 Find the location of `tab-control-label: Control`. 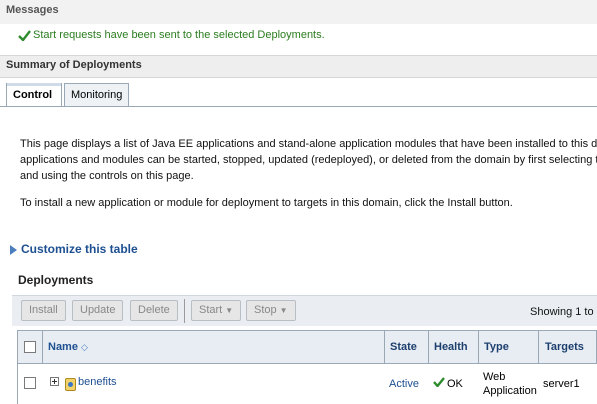

tab-control-label: Control is located at coordinates (33, 95).